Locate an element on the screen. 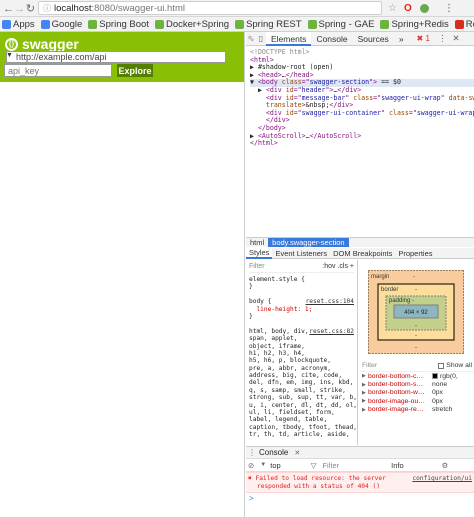  padding-label: padding - is located at coordinates (401, 301).